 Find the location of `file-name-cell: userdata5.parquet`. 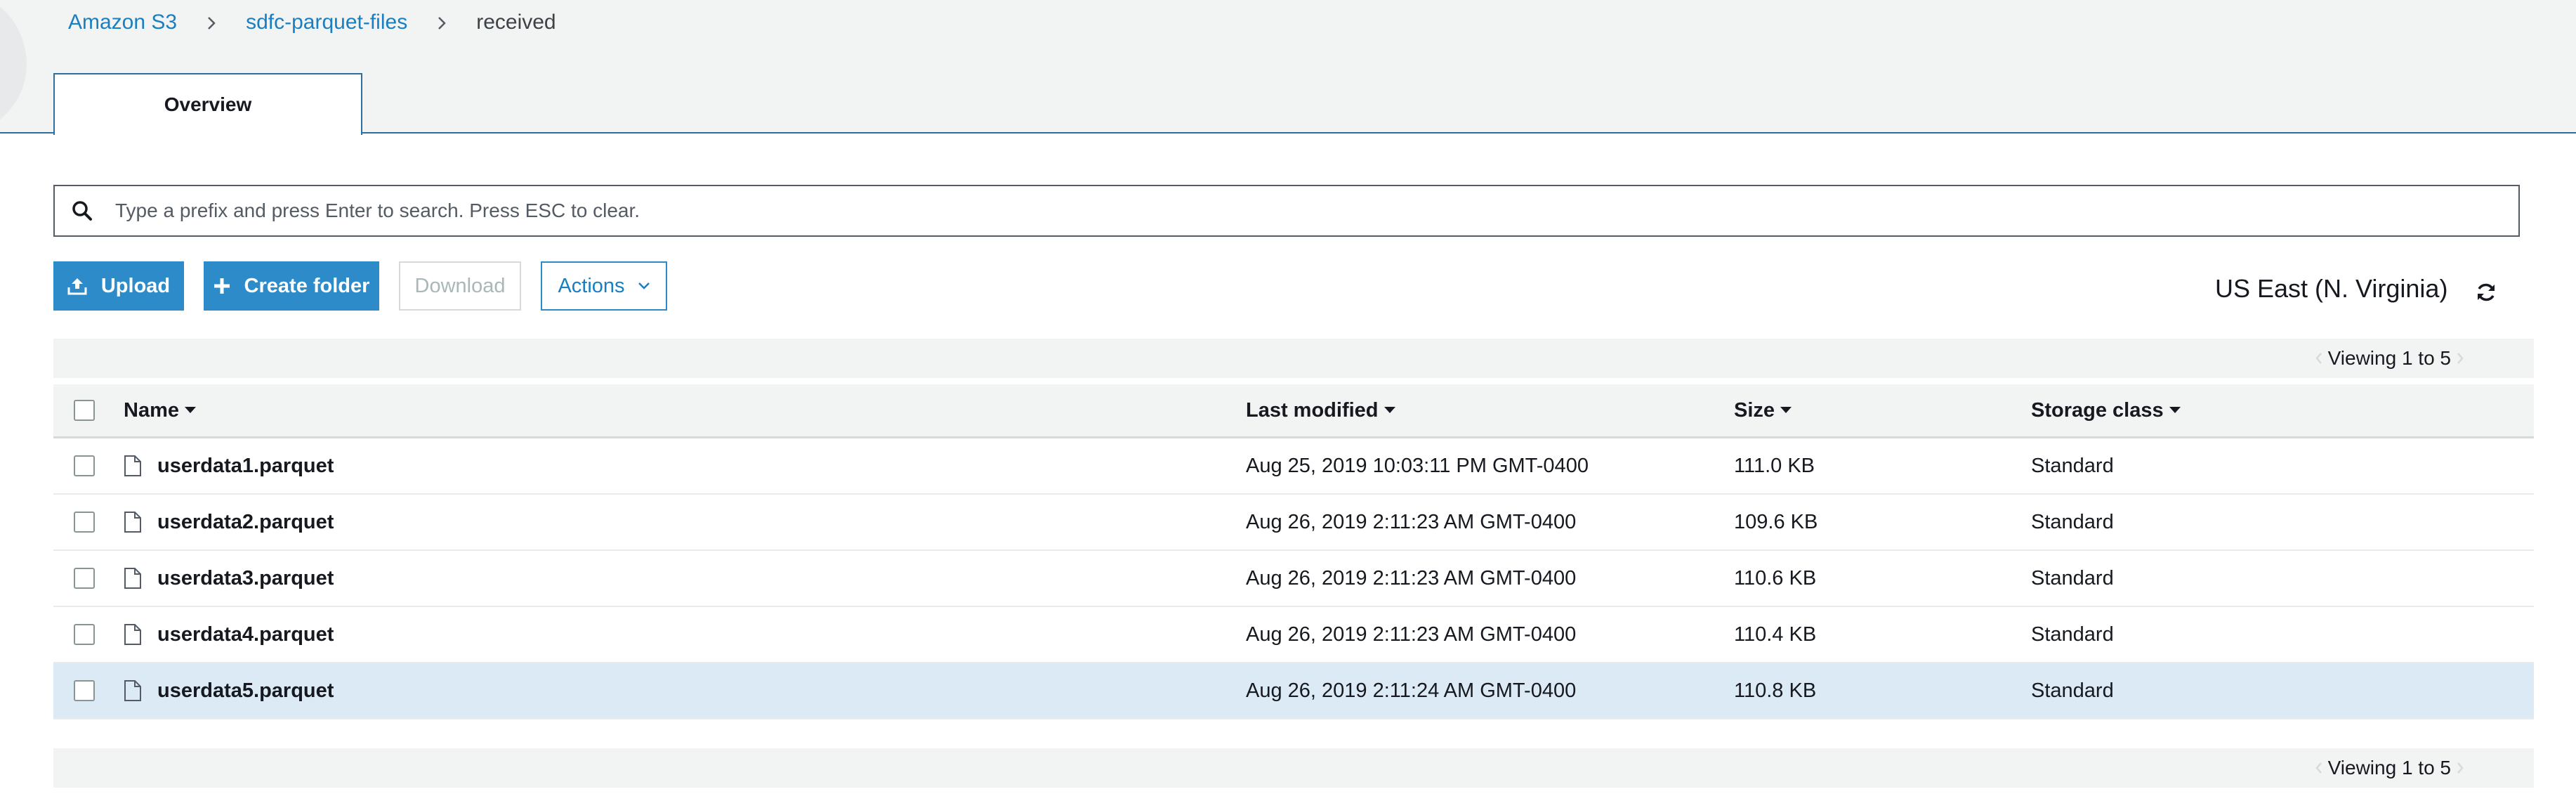

file-name-cell: userdata5.parquet is located at coordinates (229, 690).